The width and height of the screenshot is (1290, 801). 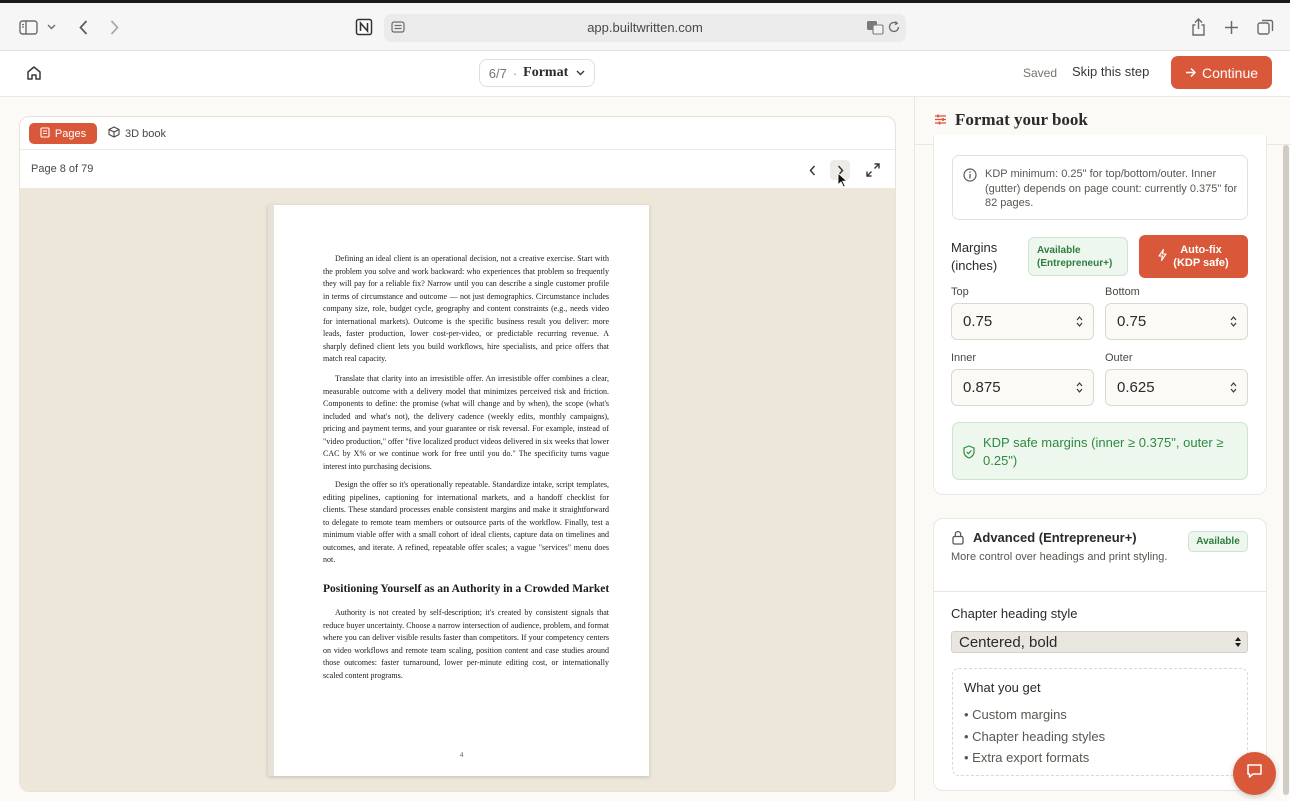 I want to click on list-item: • Extra export formats, so click(x=1027, y=757).